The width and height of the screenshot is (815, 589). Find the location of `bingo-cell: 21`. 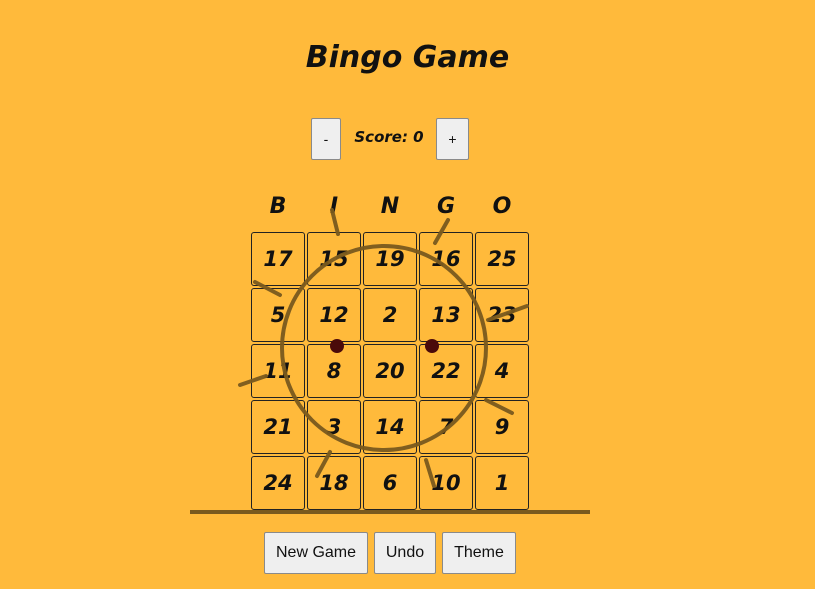

bingo-cell: 21 is located at coordinates (278, 427).